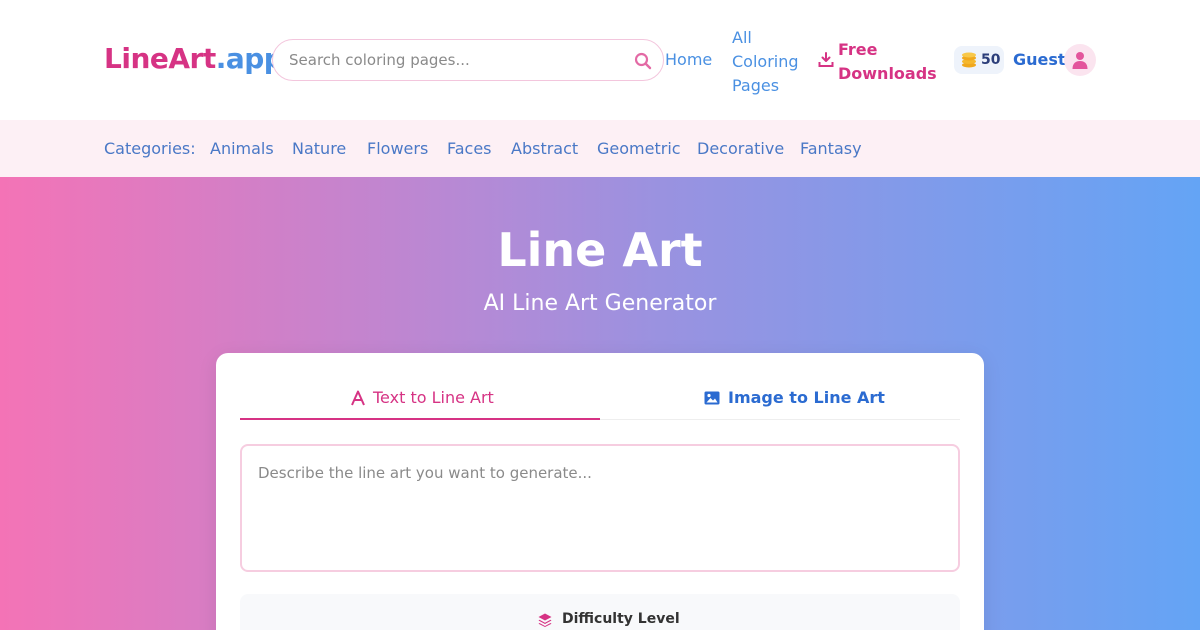 The height and width of the screenshot is (630, 1200). Describe the element at coordinates (358, 398) in the screenshot. I see `font-icon` at that location.